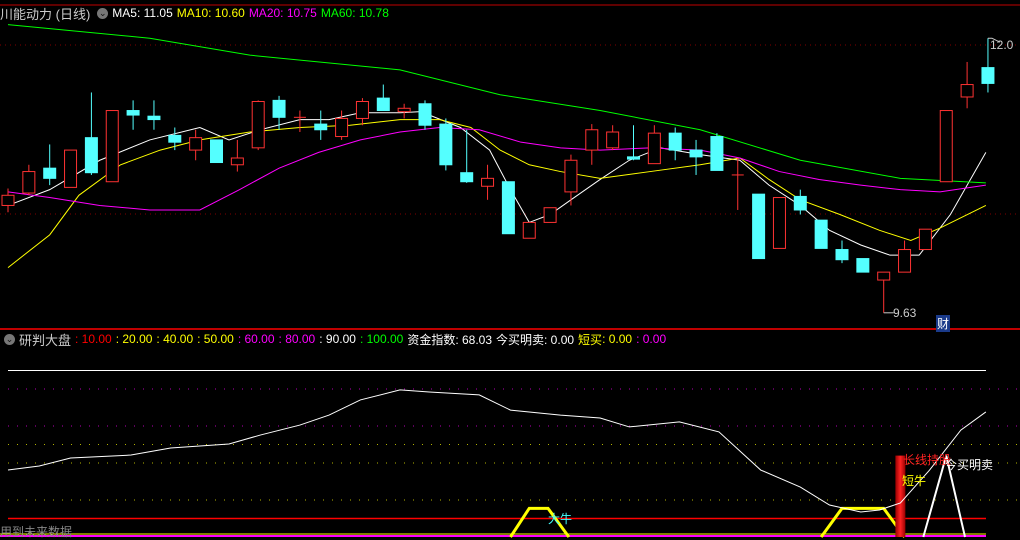 This screenshot has height=540, width=1020. Describe the element at coordinates (535, 339) in the screenshot. I see `buy-sell-label: 今买明卖: 0.00` at that location.